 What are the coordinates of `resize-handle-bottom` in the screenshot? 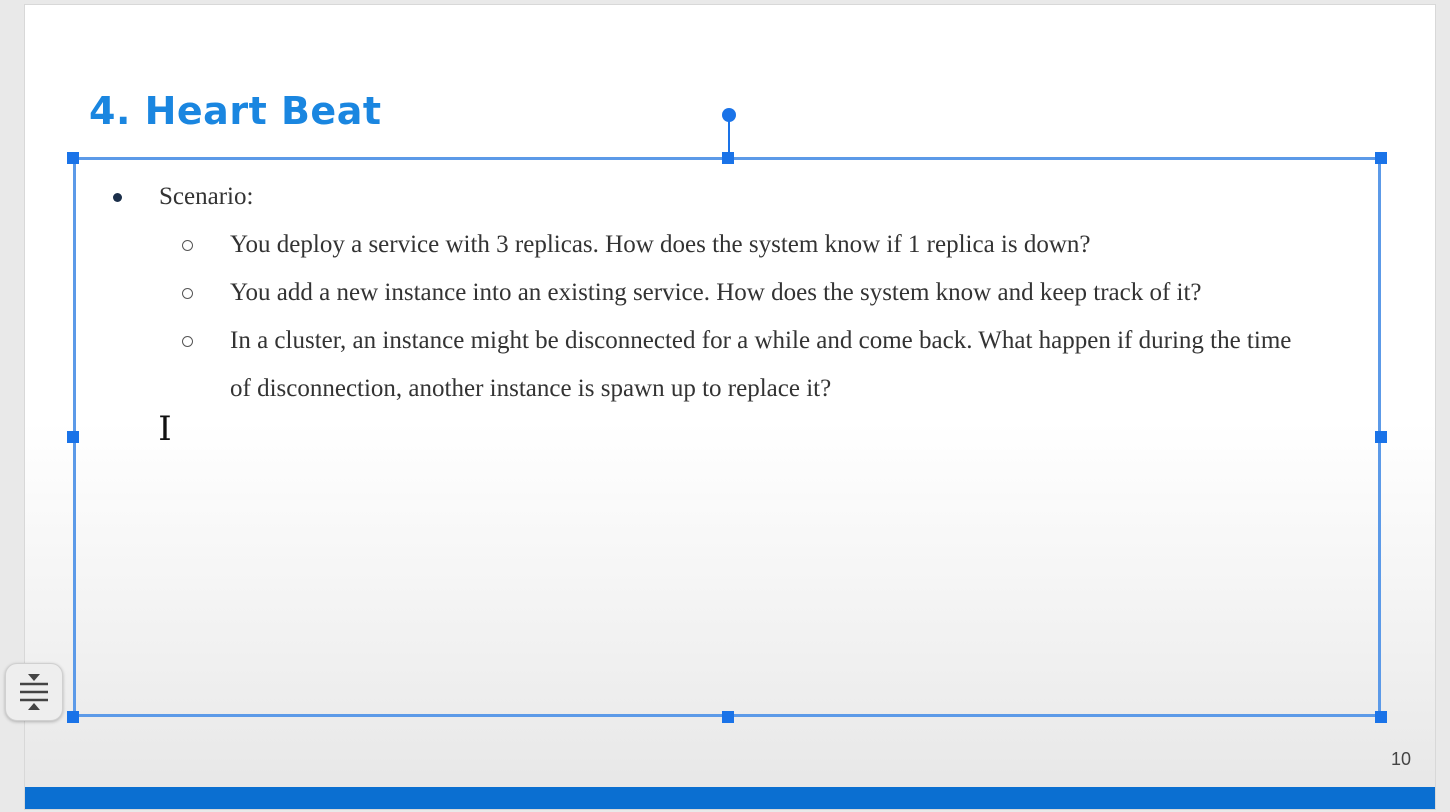 It's located at (728, 717).